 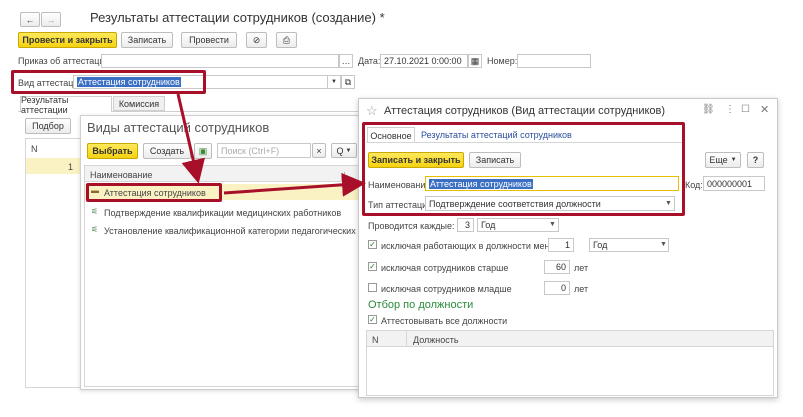 What do you see at coordinates (190, 138) in the screenshot?
I see `arrow-type-to-picker` at bounding box center [190, 138].